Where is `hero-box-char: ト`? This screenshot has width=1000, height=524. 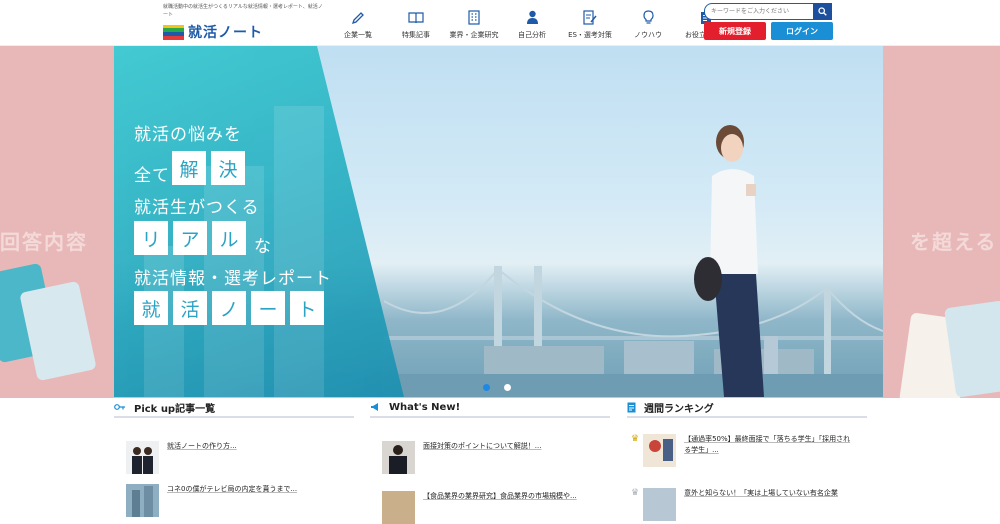 hero-box-char: ト is located at coordinates (307, 308).